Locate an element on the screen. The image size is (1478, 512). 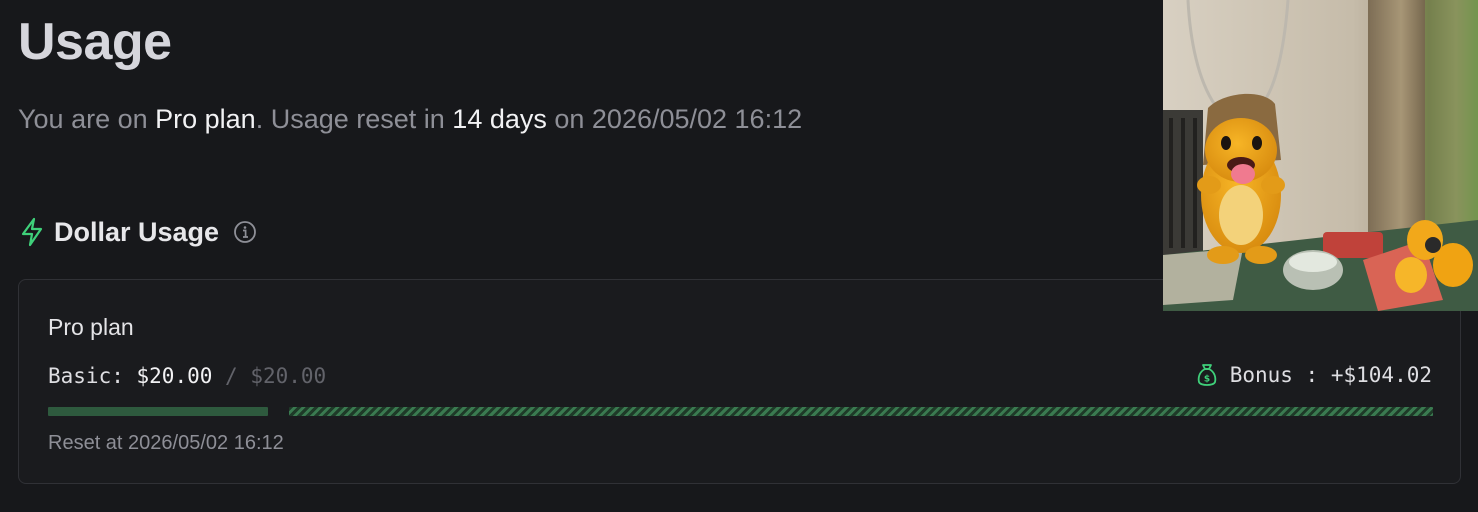
summary-middle: . Usage reset in is located at coordinates (354, 119).